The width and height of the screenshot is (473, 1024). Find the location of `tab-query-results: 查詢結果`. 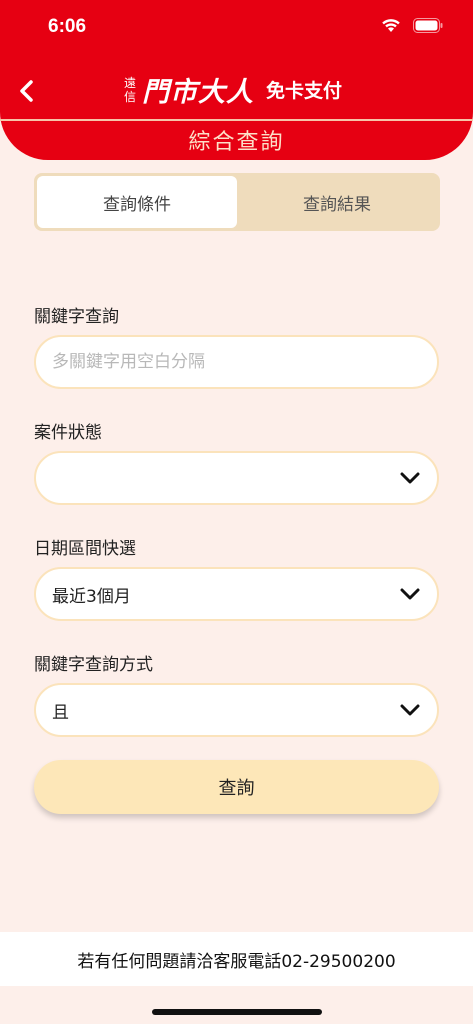

tab-query-results: 查詢結果 is located at coordinates (337, 202).